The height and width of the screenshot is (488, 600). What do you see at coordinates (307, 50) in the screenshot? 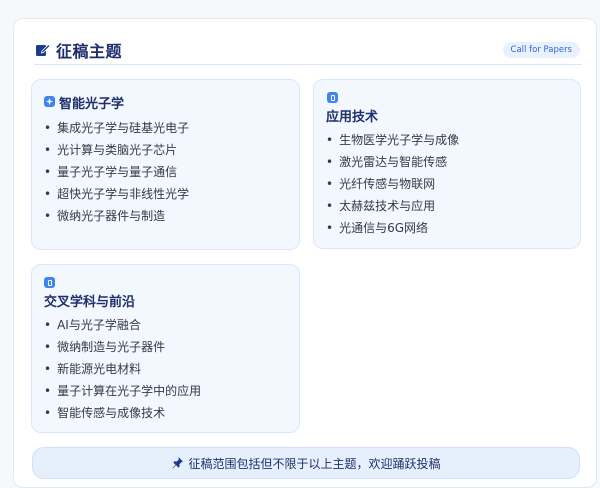
I see `card-header: 征稿主题 Call for Papers` at bounding box center [307, 50].